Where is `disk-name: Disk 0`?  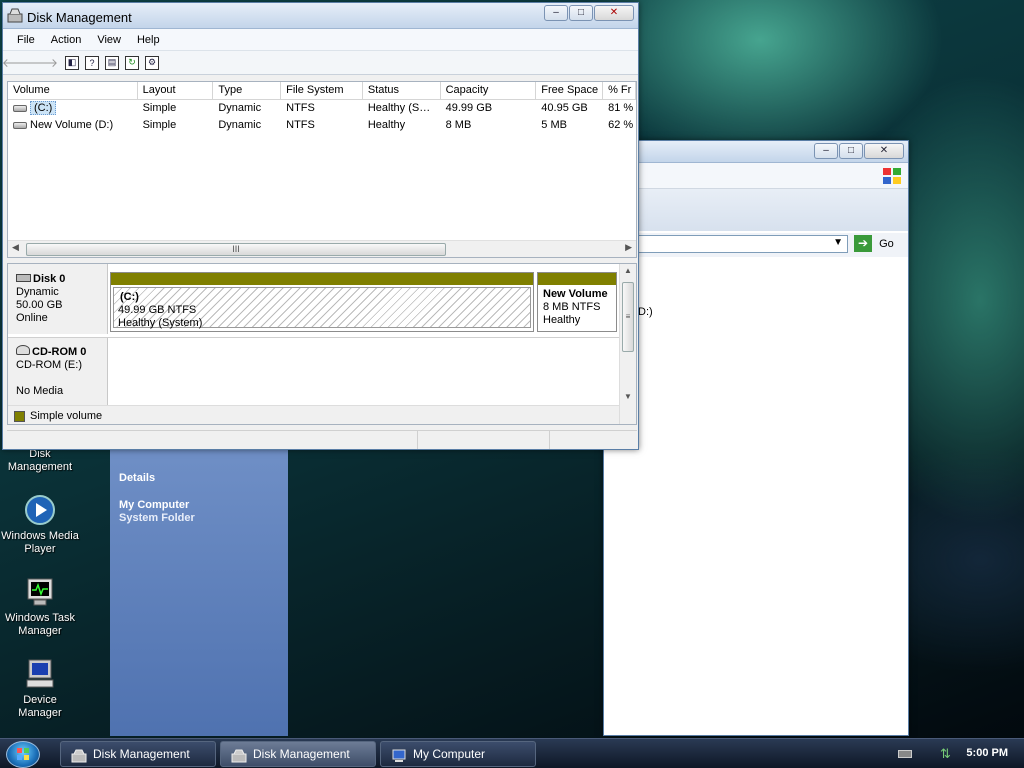
disk-name: Disk 0 is located at coordinates (49, 279).